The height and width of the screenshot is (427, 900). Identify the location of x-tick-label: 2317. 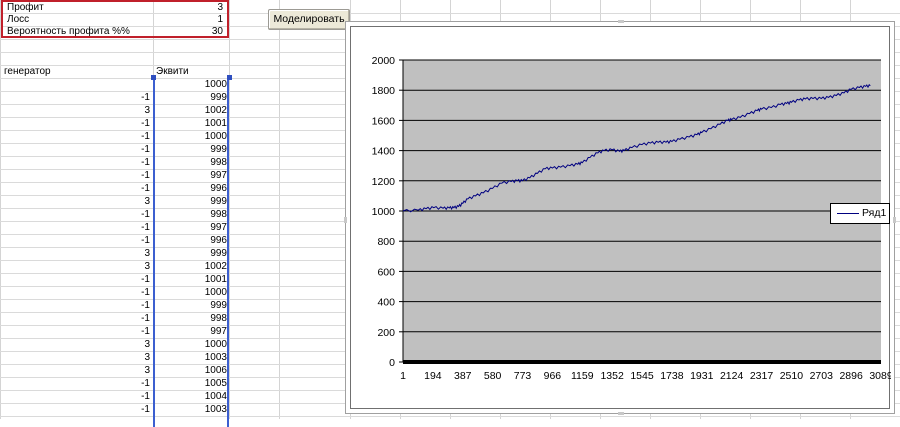
(762, 376).